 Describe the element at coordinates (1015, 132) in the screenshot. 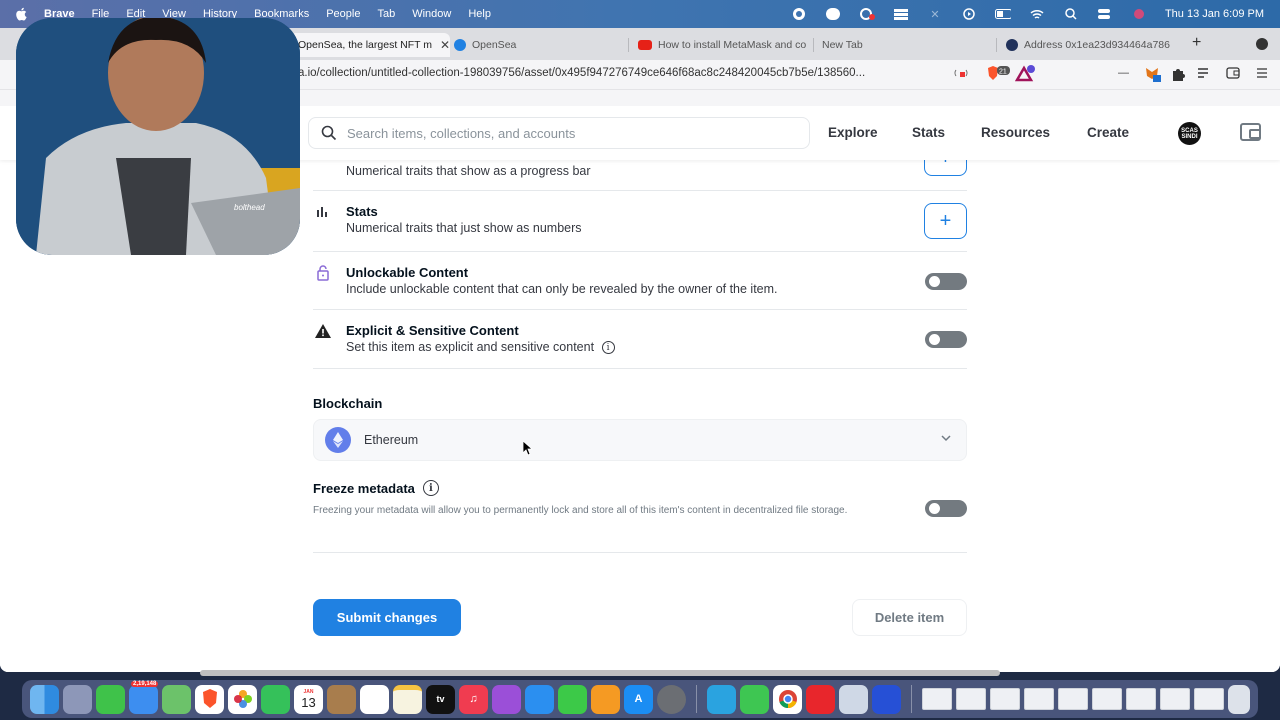

I see `nav-resources: Resources` at that location.